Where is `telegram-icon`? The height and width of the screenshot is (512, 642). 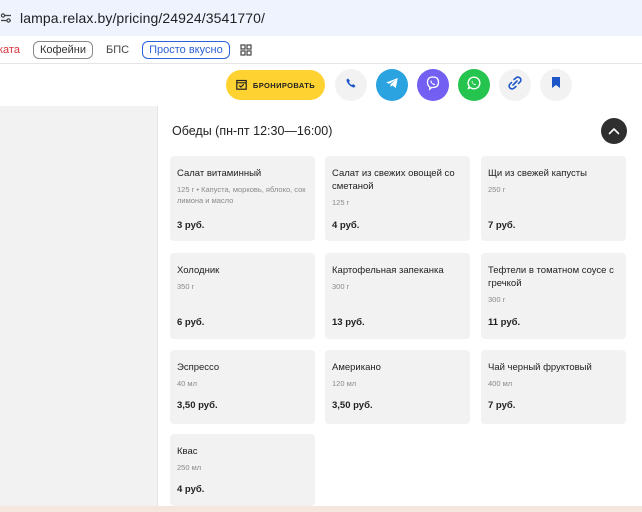 telegram-icon is located at coordinates (392, 85).